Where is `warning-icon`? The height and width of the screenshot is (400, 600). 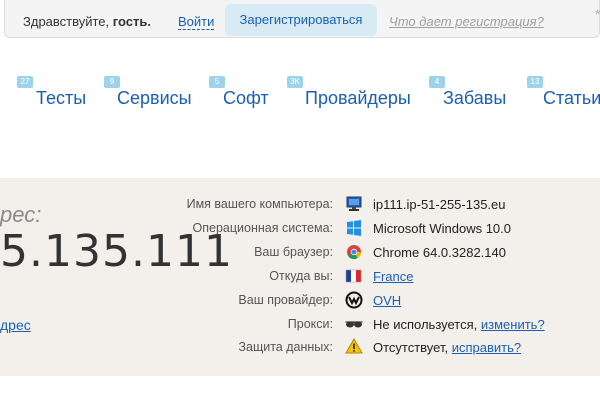 warning-icon is located at coordinates (354, 345).